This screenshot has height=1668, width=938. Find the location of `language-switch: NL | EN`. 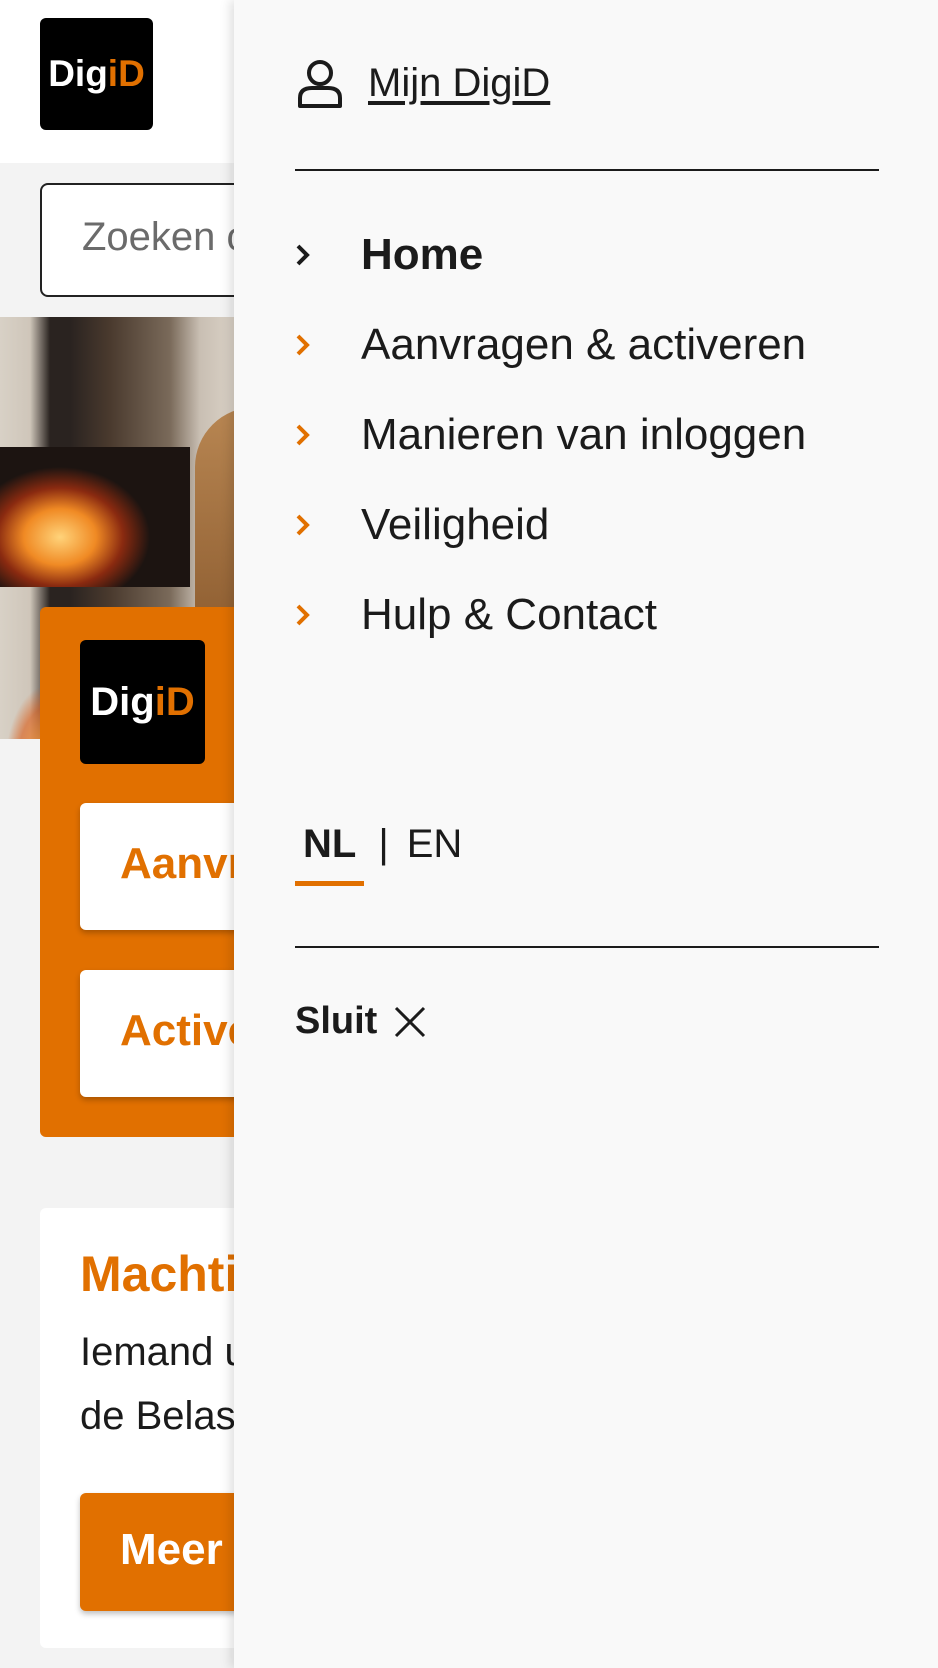

language-switch: NL | EN is located at coordinates (378, 854).